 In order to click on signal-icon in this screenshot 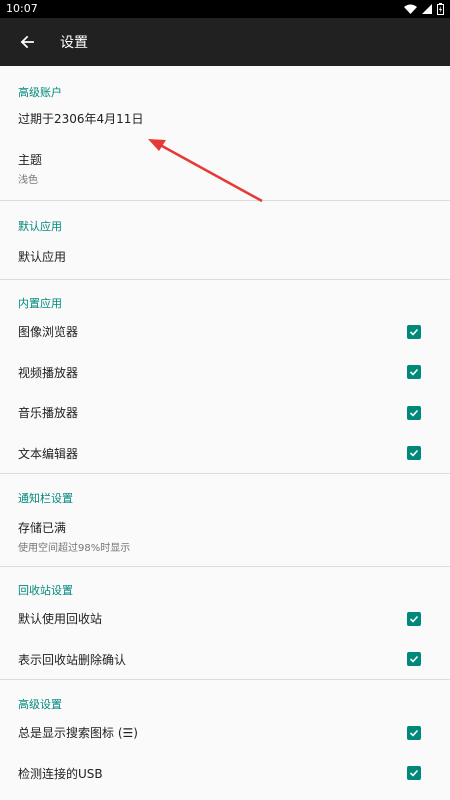, I will do `click(427, 9)`.